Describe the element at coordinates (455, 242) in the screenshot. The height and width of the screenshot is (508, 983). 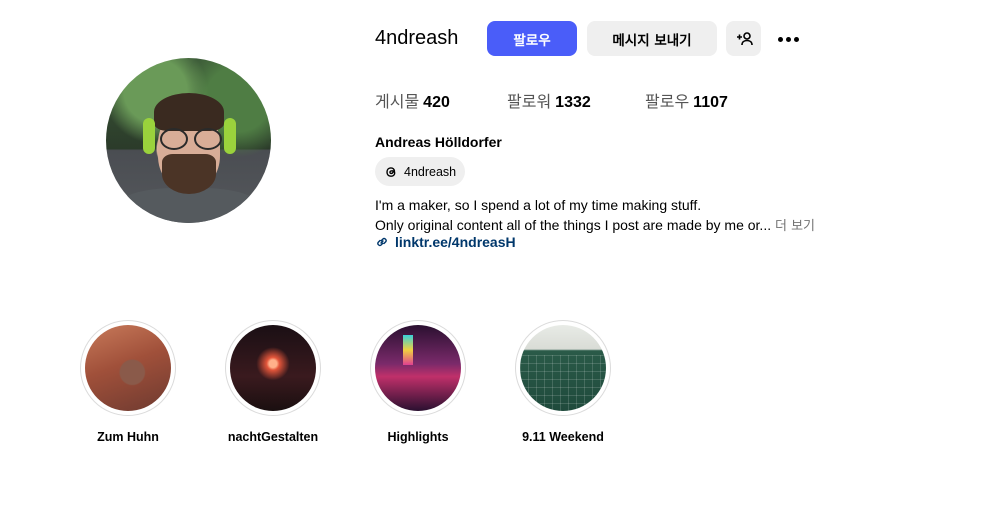
I see `profile-link-text: linktr.ee/4ndreasH` at that location.